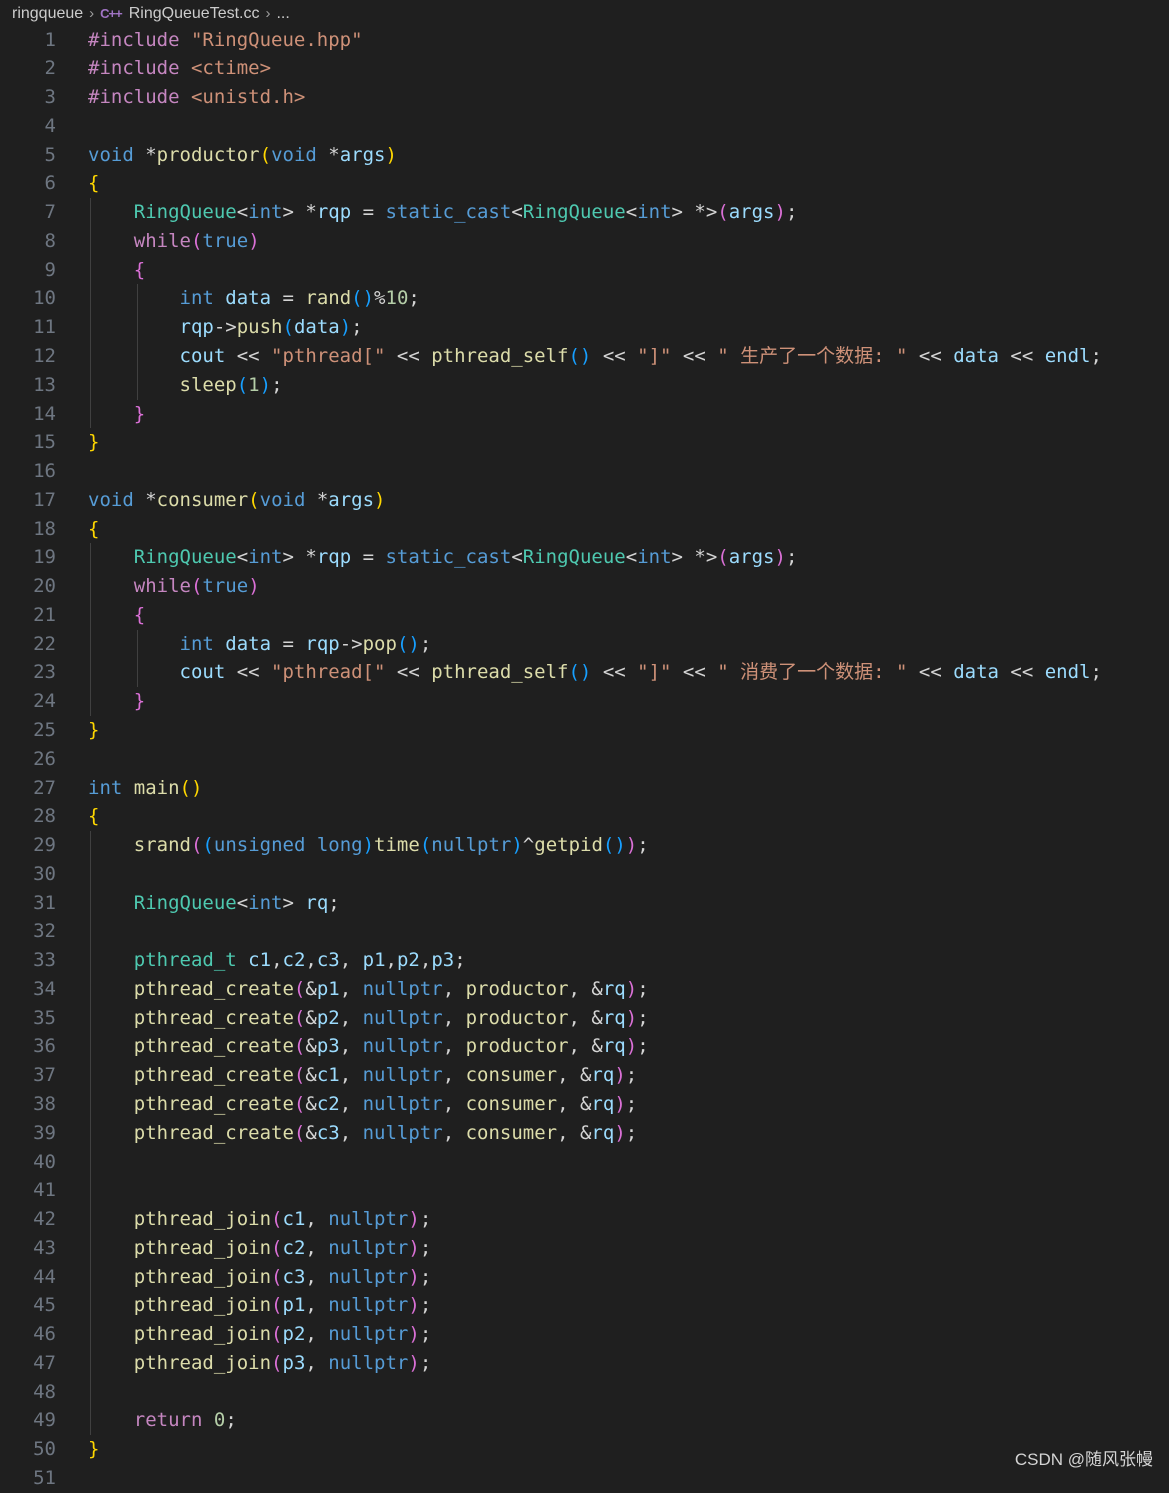 This screenshot has height=1493, width=1169. What do you see at coordinates (584, 241) in the screenshot?
I see `code-line: 8 while(true)` at bounding box center [584, 241].